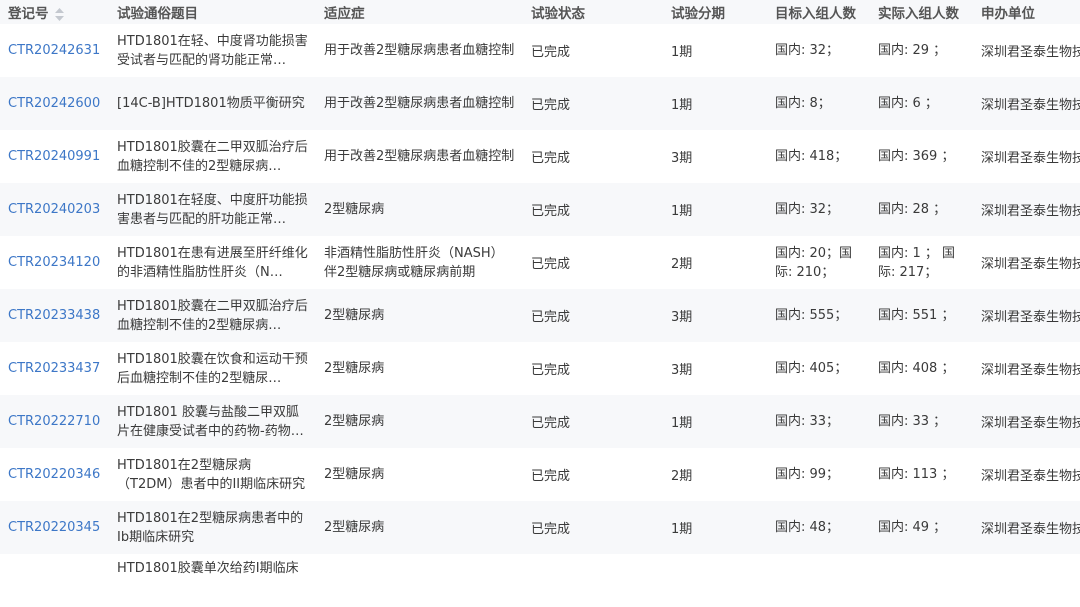  I want to click on reg-no-link-text: CTR20242631, so click(54, 50).